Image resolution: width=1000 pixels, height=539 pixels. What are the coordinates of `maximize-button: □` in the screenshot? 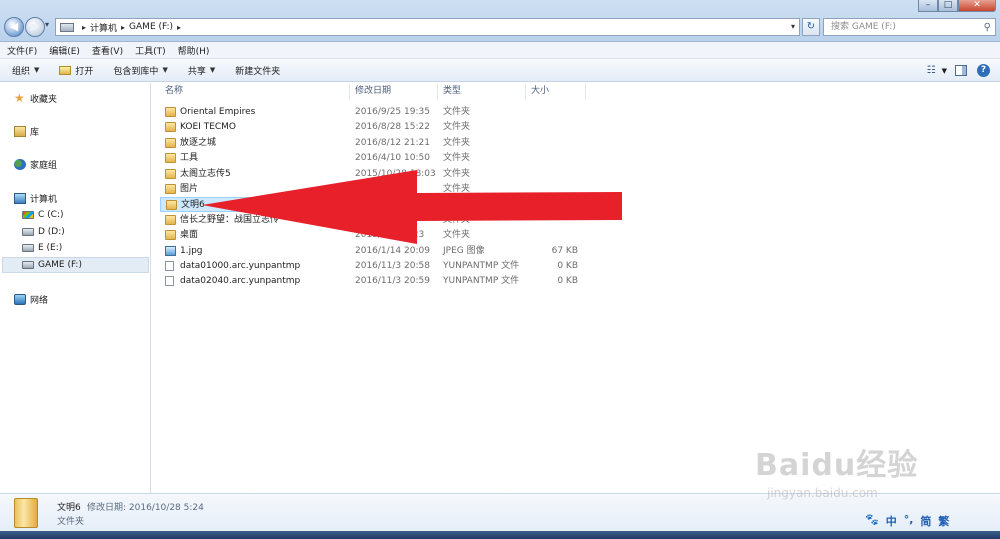 It's located at (948, 6).